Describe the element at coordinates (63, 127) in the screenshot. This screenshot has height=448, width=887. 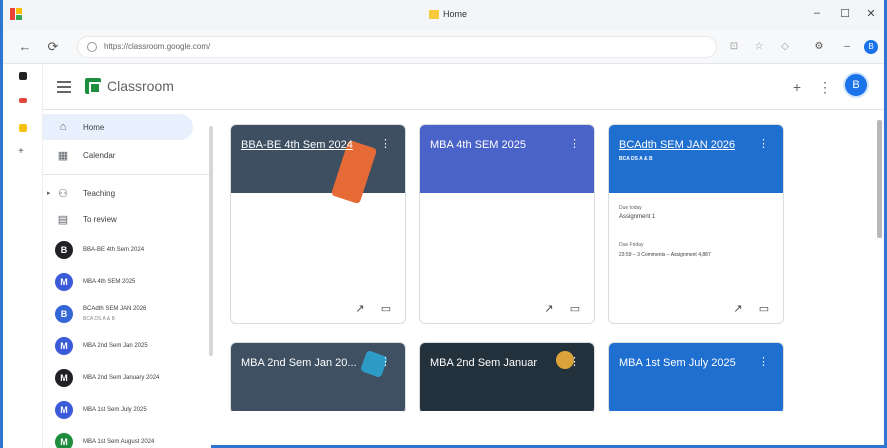
I see `home-icon: ⌂` at that location.